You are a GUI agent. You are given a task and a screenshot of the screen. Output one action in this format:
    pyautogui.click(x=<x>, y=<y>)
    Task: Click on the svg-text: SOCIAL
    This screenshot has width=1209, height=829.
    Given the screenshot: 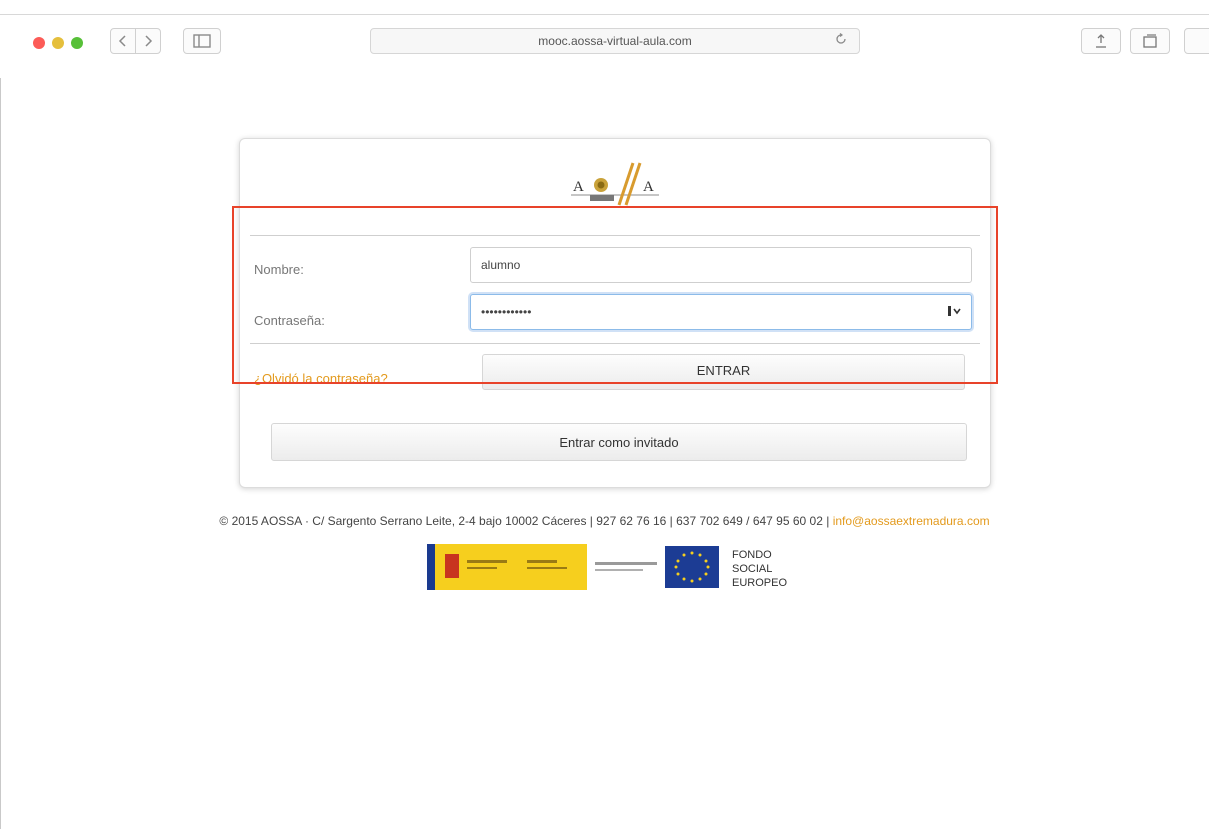 What is the action you would take?
    pyautogui.click(x=752, y=569)
    